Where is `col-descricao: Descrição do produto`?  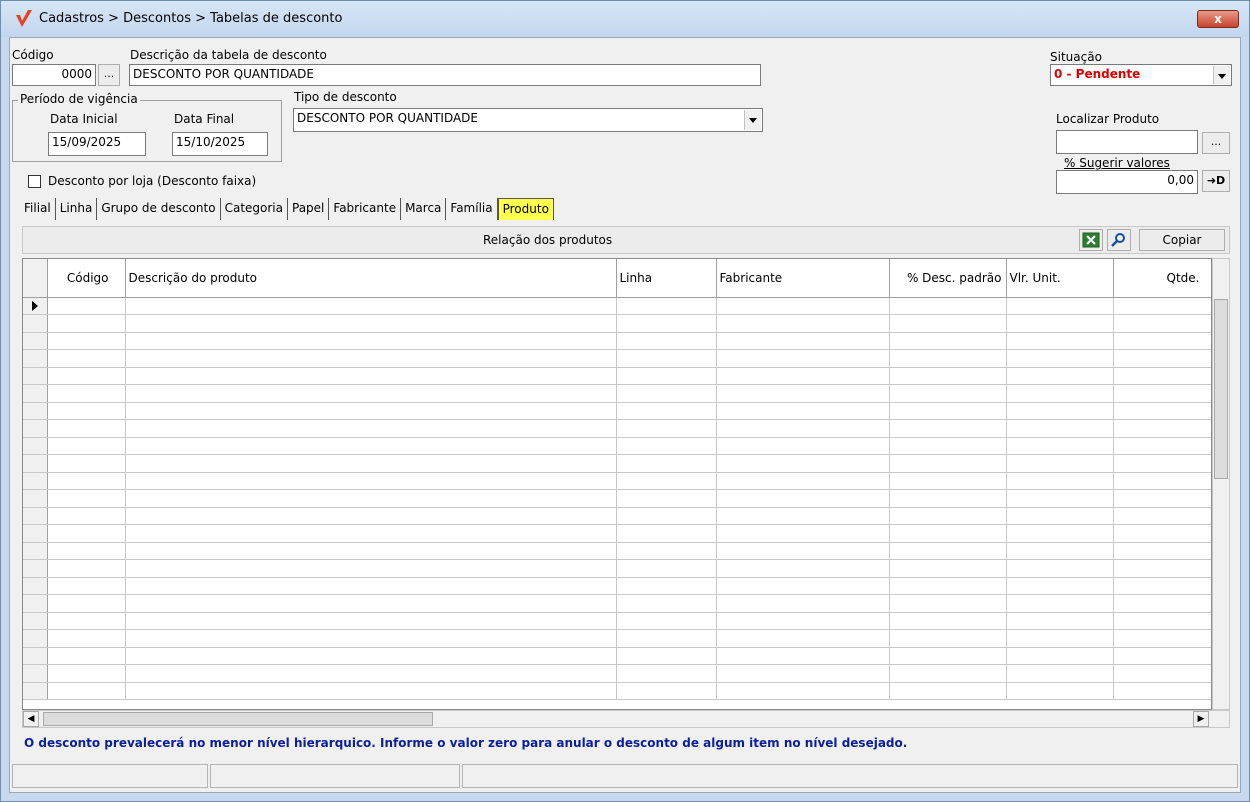 col-descricao: Descrição do produto is located at coordinates (371, 278).